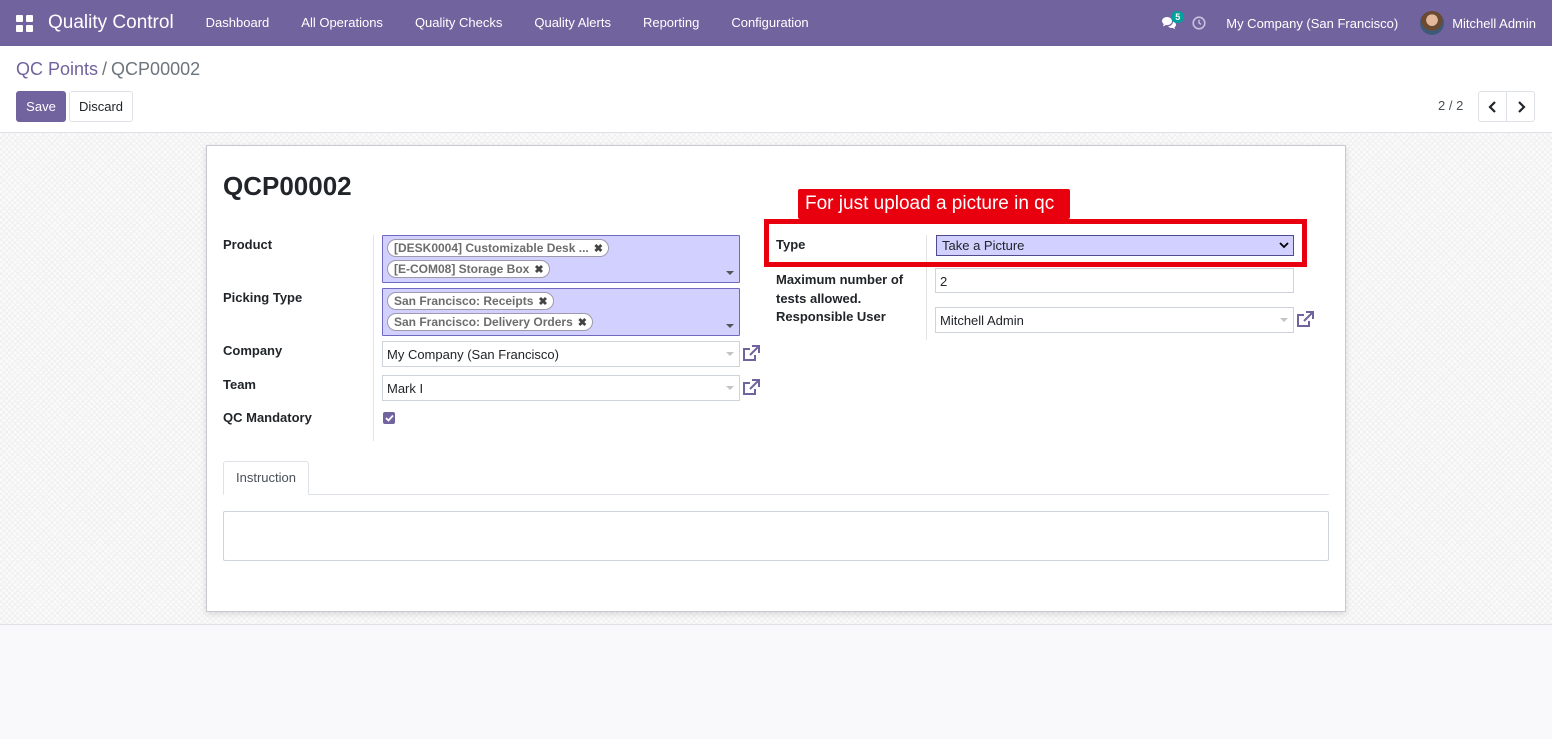 The width and height of the screenshot is (1552, 739). What do you see at coordinates (1432, 23) in the screenshot?
I see `user-avatar` at bounding box center [1432, 23].